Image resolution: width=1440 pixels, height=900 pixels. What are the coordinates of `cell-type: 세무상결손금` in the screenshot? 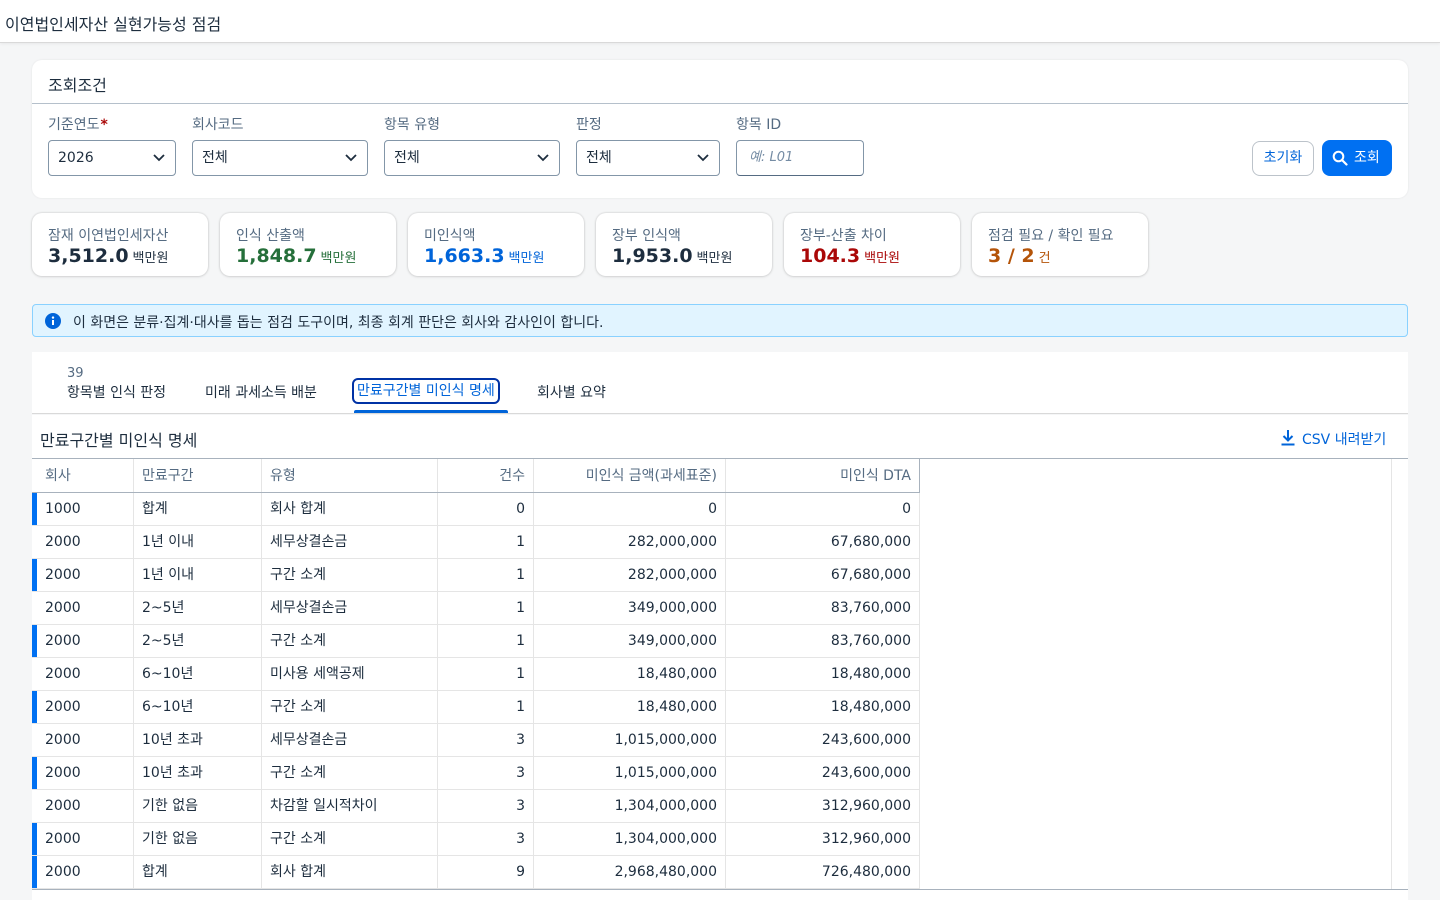 It's located at (350, 608).